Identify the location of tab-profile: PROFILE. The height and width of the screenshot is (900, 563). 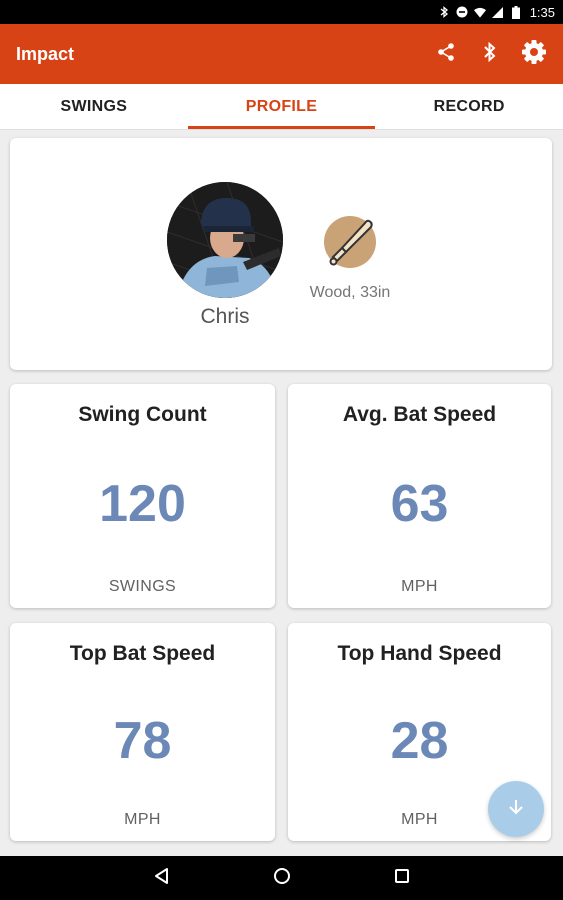
(281, 106).